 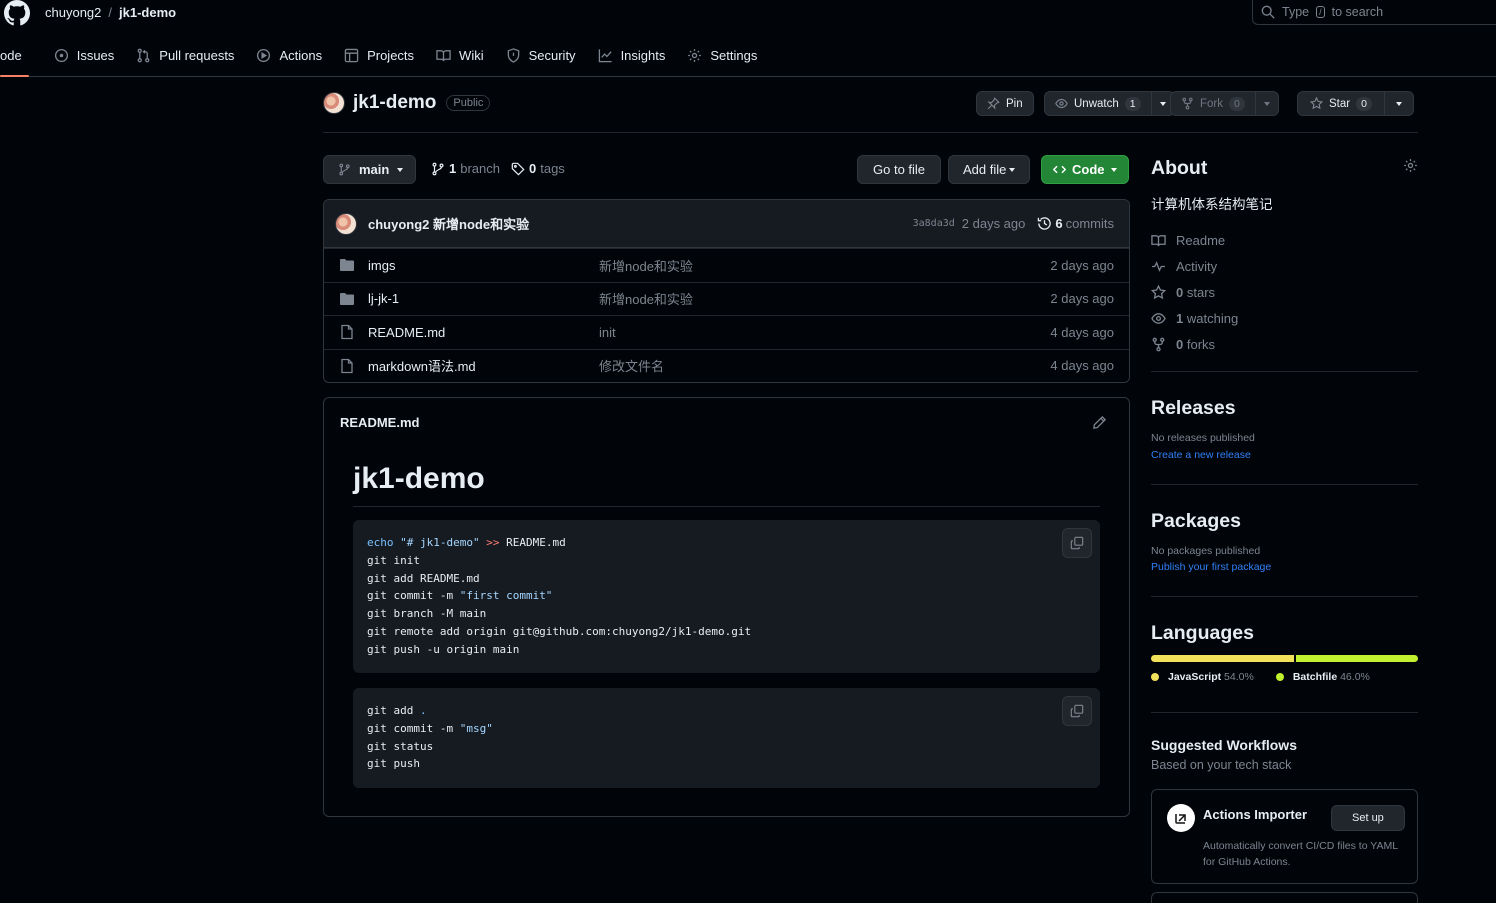 I want to click on code-line: git init, so click(x=393, y=560).